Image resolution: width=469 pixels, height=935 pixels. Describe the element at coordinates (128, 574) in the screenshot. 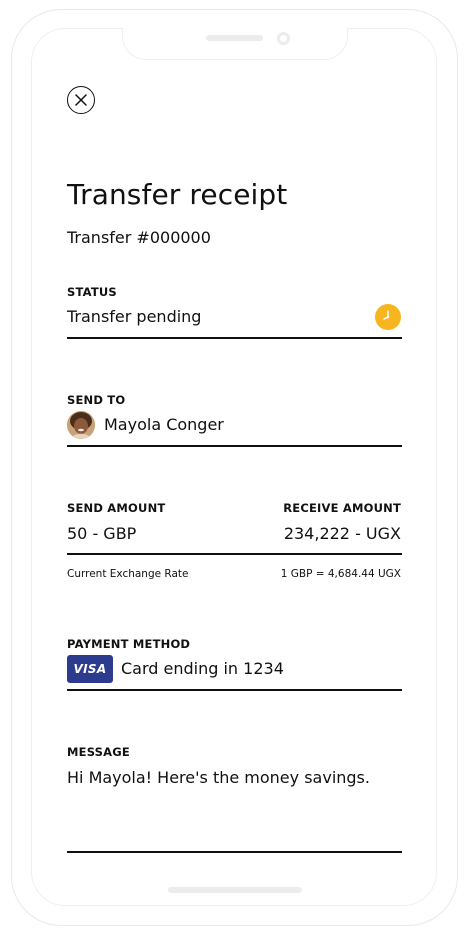

I see `exchange-rate-label: Current Exchange Rate` at that location.